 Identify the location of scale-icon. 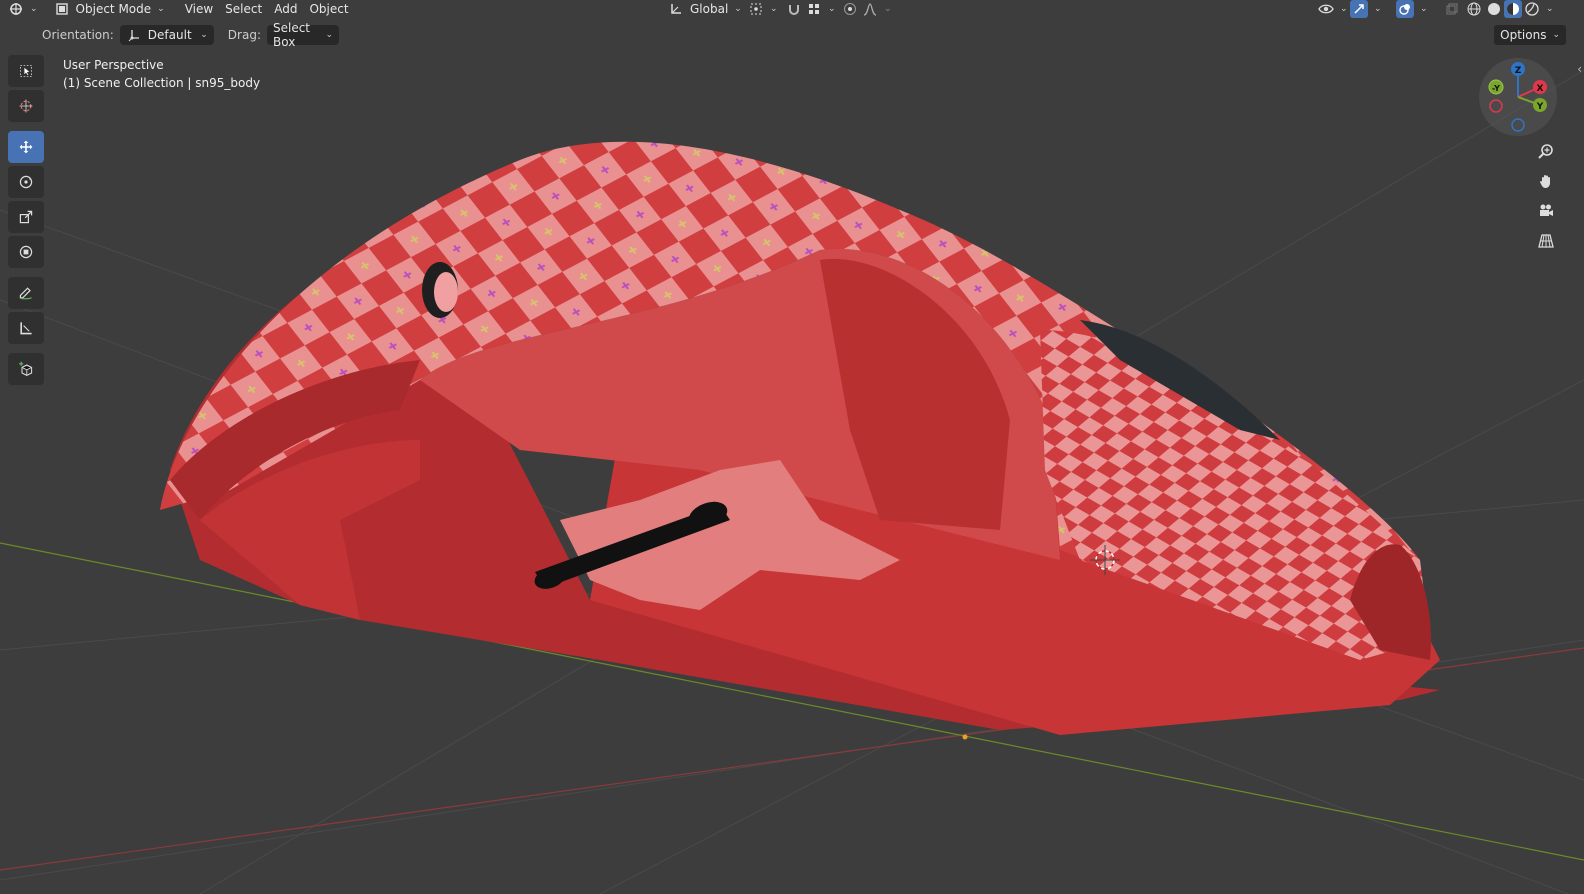
(26, 217).